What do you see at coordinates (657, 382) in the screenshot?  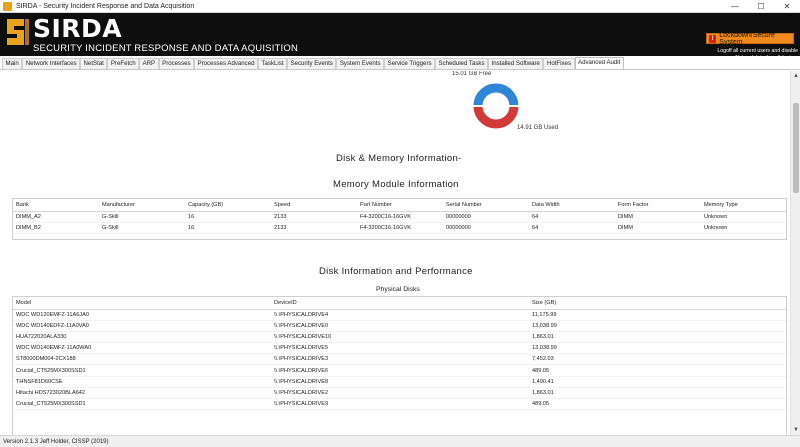 I see `table-cell: 1,490.41` at bounding box center [657, 382].